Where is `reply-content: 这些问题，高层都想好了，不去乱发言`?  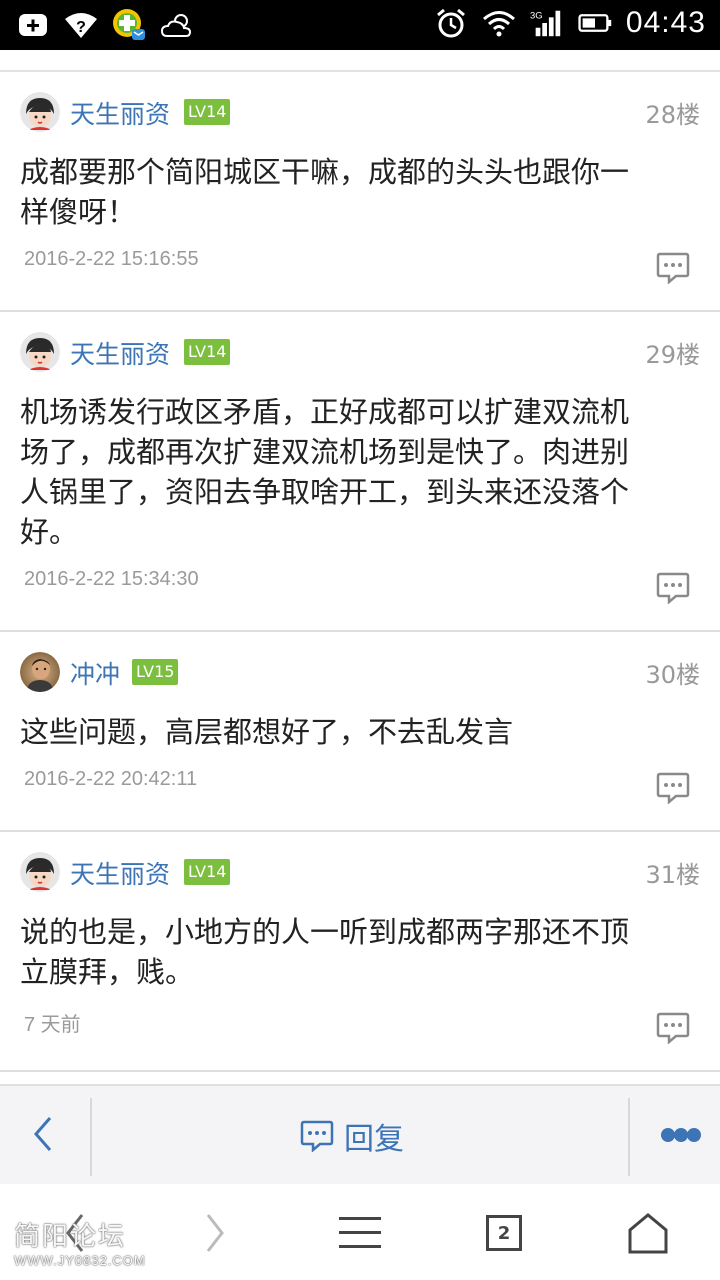 reply-content: 这些问题，高层都想好了，不去乱发言 is located at coordinates (360, 732).